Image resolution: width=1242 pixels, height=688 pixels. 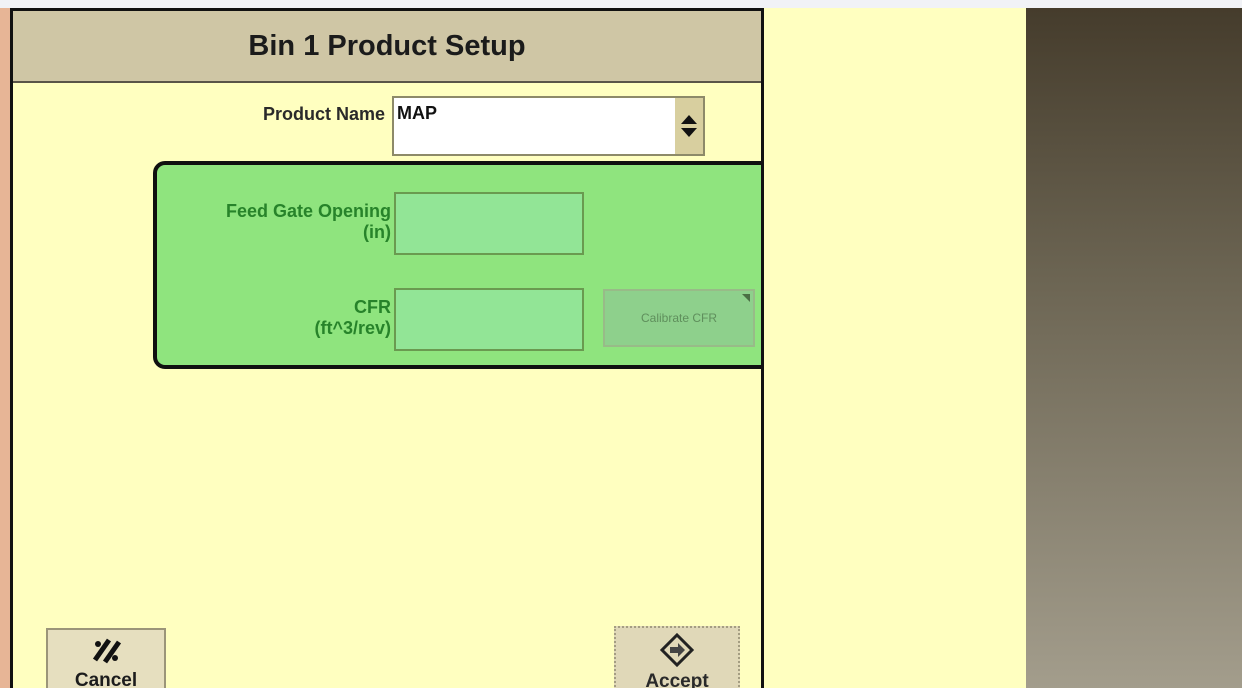 I want to click on dialog-title: Bin 1 Product Setup, so click(x=387, y=45).